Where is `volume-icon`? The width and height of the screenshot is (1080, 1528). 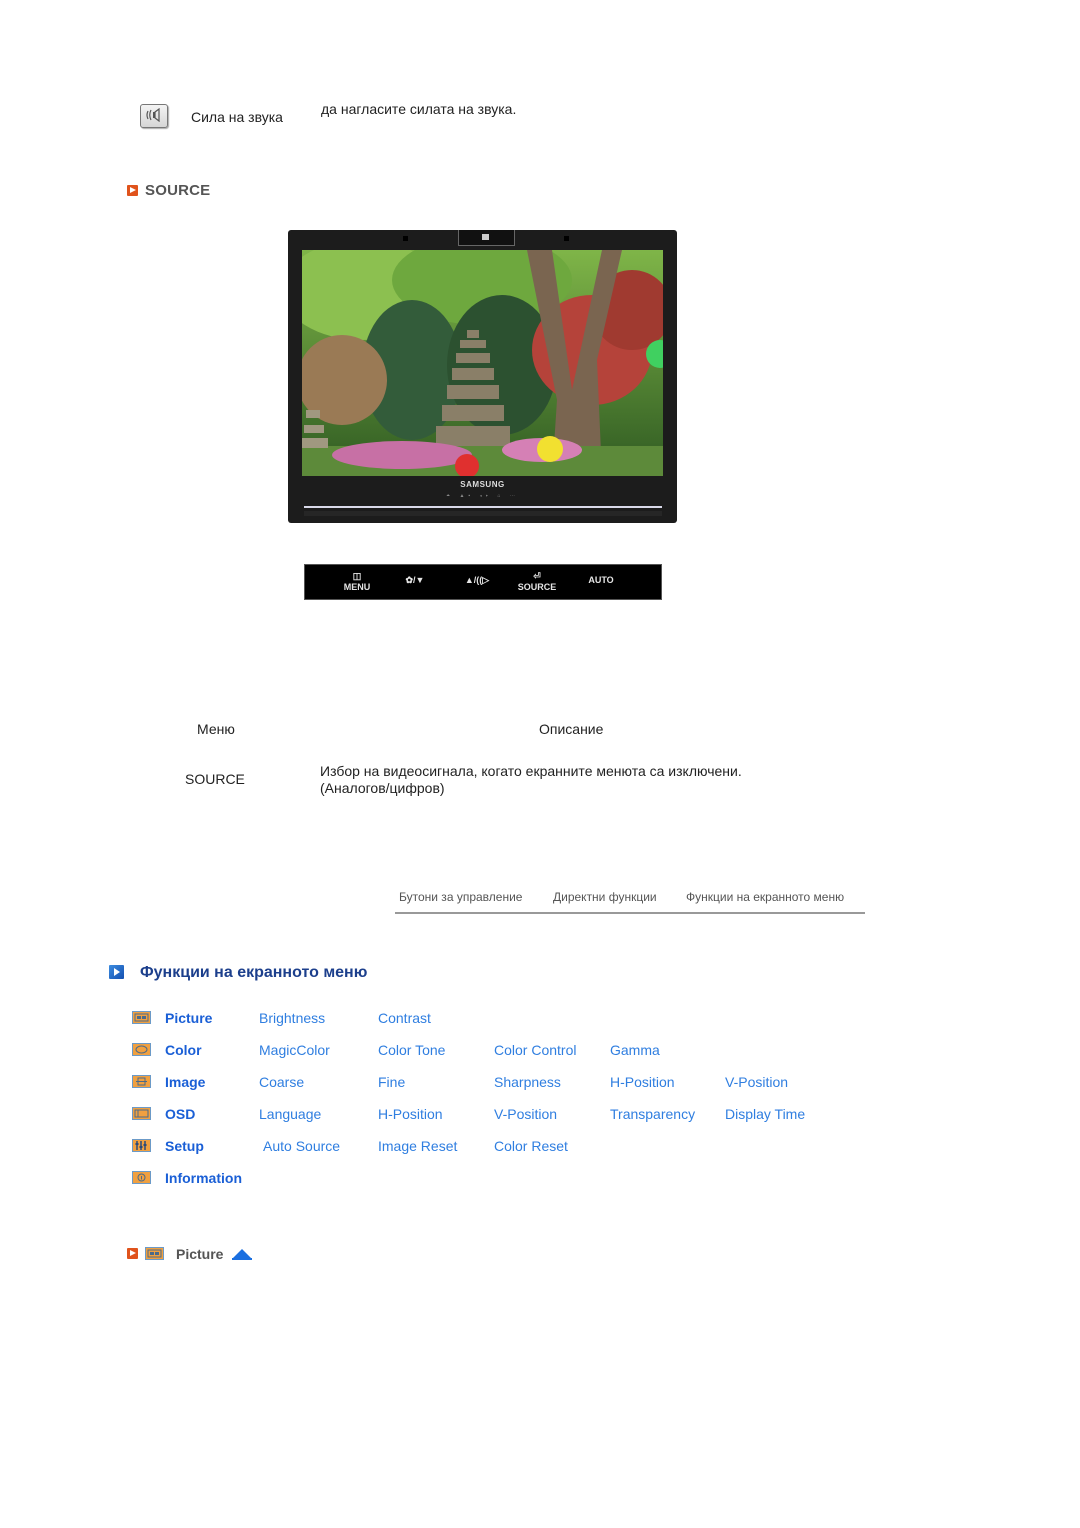 volume-icon is located at coordinates (153, 115).